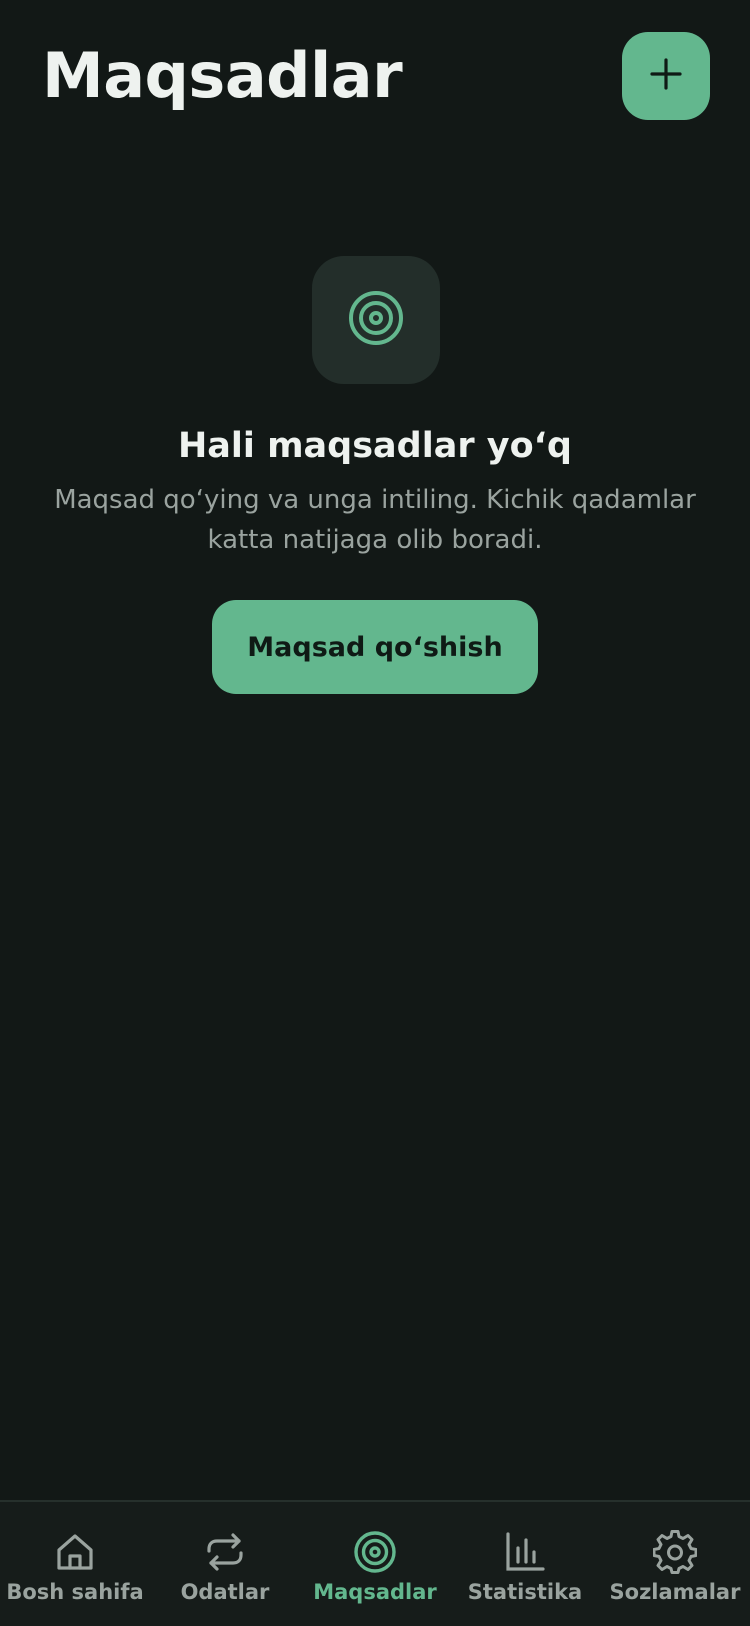 The image size is (750, 1626). Describe the element at coordinates (75, 1592) in the screenshot. I see `nav-label-home: Bosh sahifa` at that location.